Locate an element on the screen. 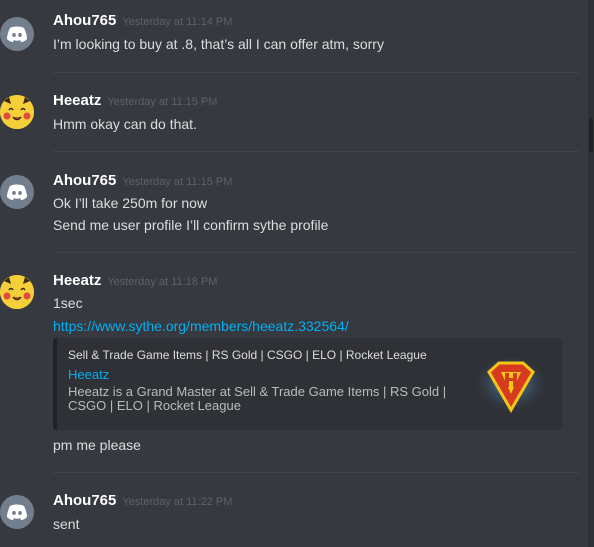 This screenshot has height=547, width=594. message-text: 1sec is located at coordinates (68, 303).